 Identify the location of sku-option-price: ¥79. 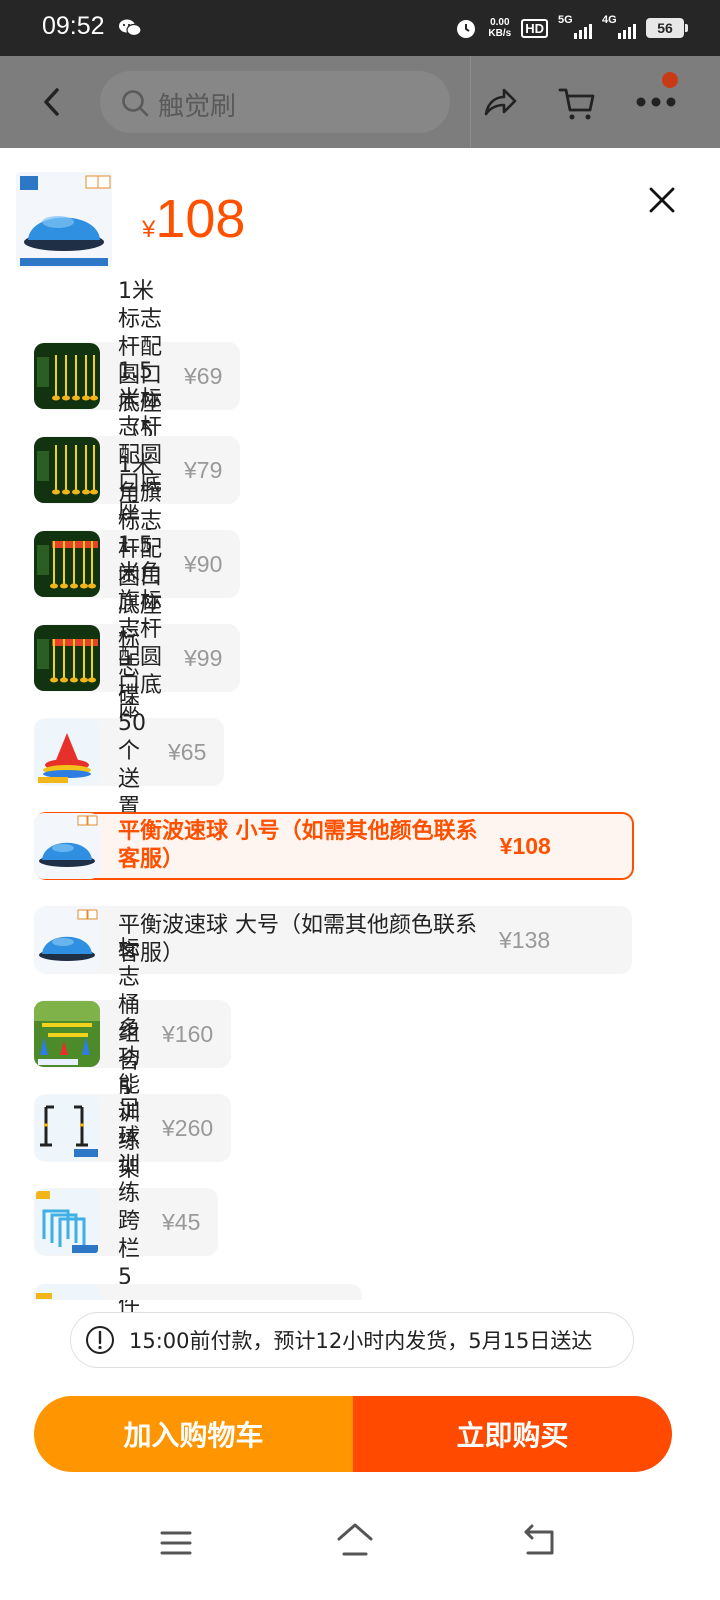
(203, 469).